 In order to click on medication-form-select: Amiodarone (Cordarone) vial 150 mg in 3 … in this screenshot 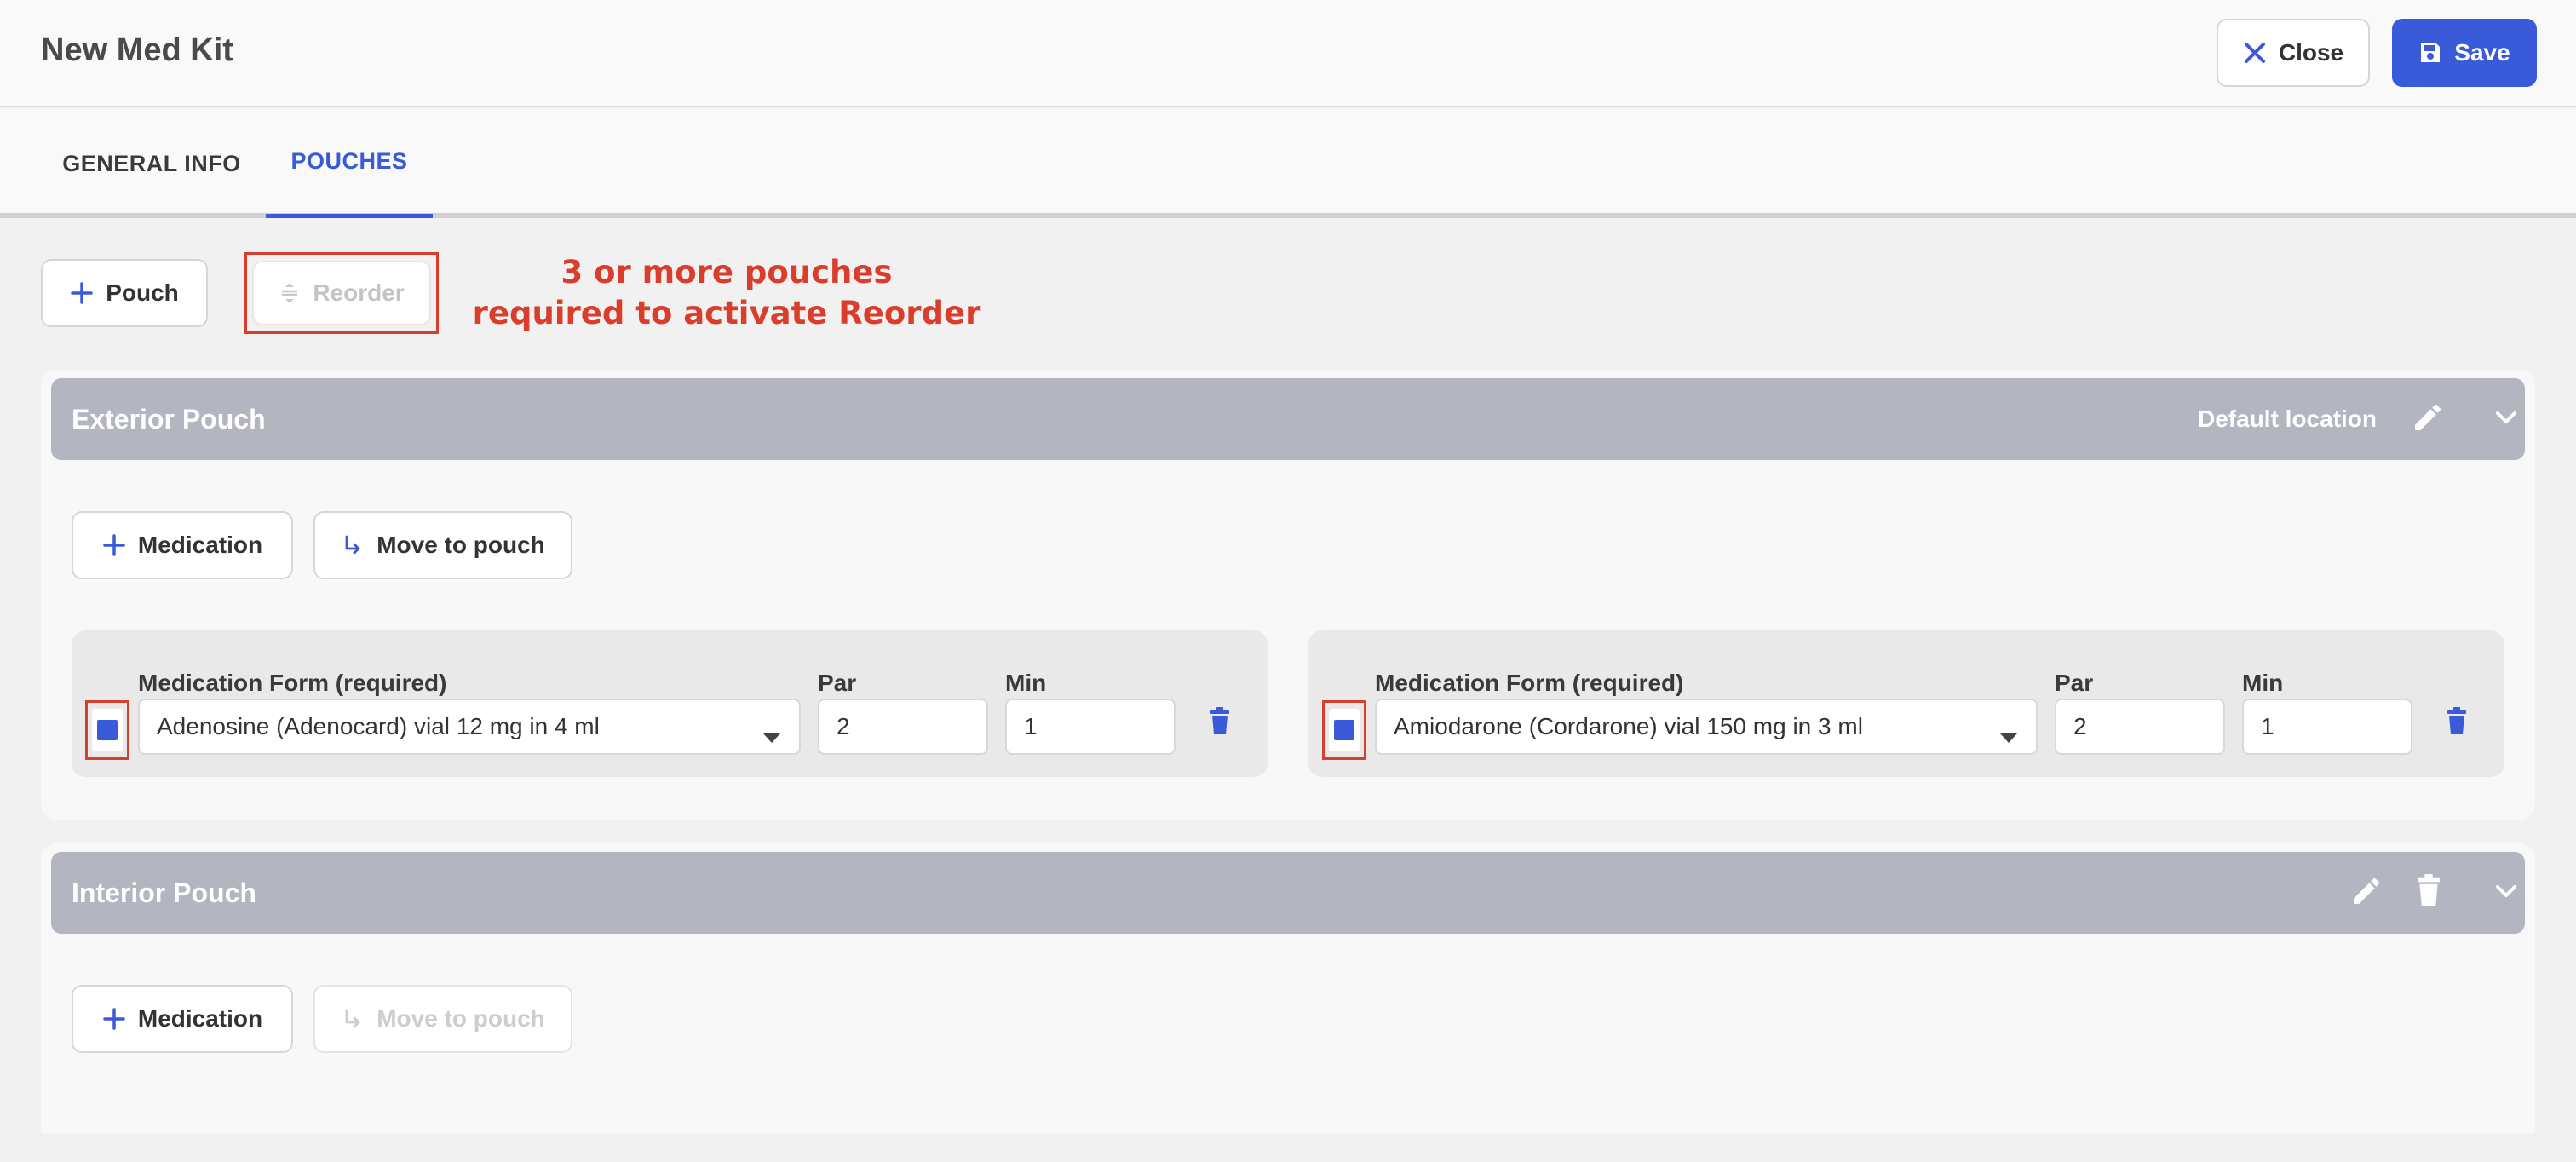, I will do `click(1706, 727)`.